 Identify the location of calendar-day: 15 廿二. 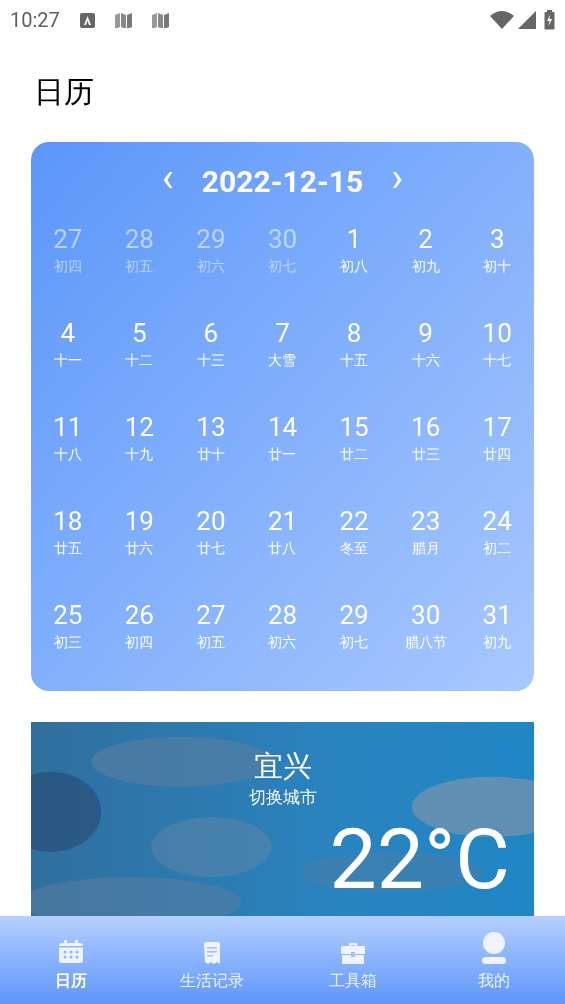
(354, 453).